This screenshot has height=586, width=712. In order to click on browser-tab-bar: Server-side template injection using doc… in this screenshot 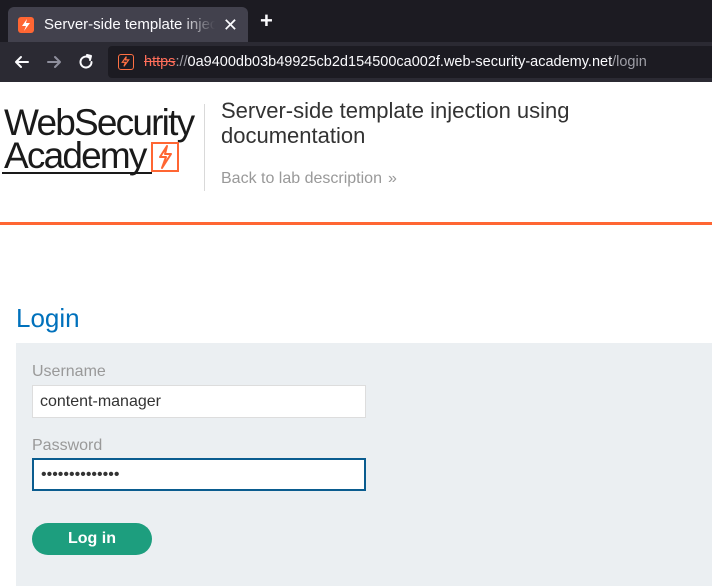, I will do `click(356, 21)`.